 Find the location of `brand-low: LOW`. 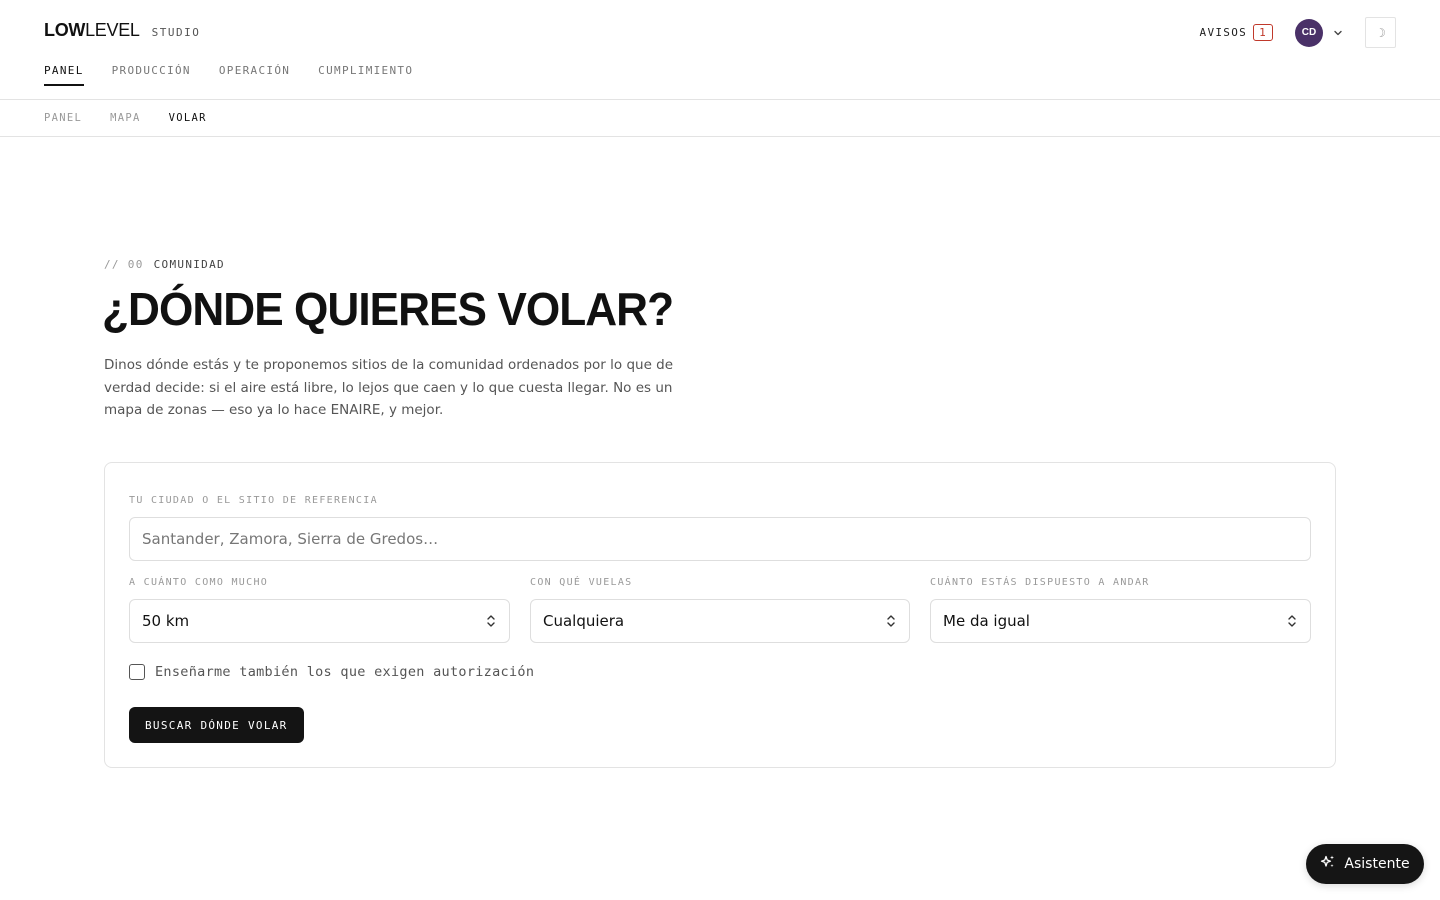

brand-low: LOW is located at coordinates (65, 30).